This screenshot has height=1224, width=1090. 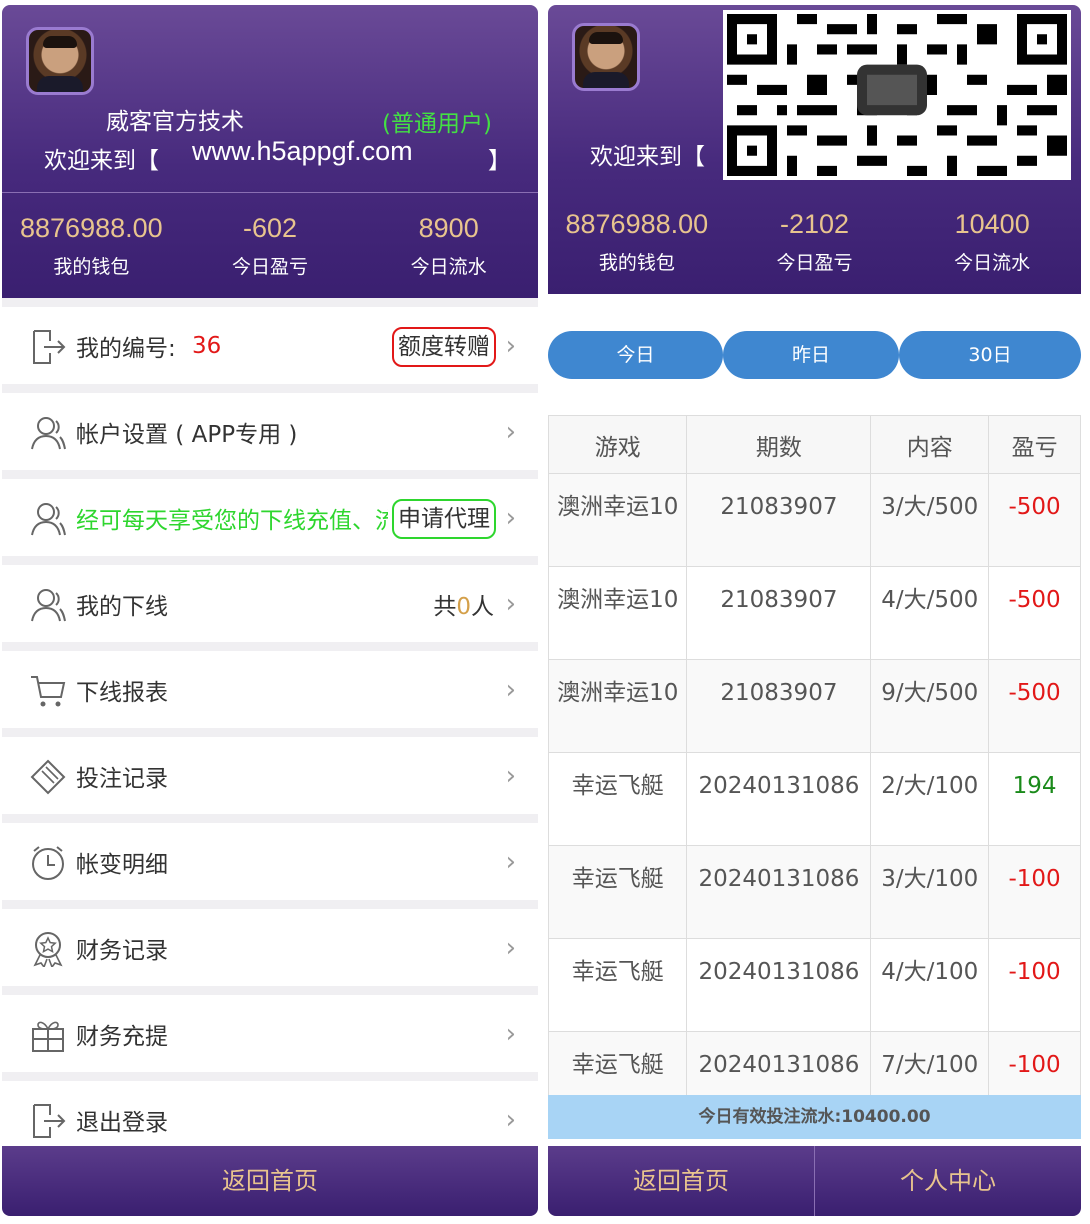 What do you see at coordinates (1034, 799) in the screenshot?
I see `cell-profit: 194` at bounding box center [1034, 799].